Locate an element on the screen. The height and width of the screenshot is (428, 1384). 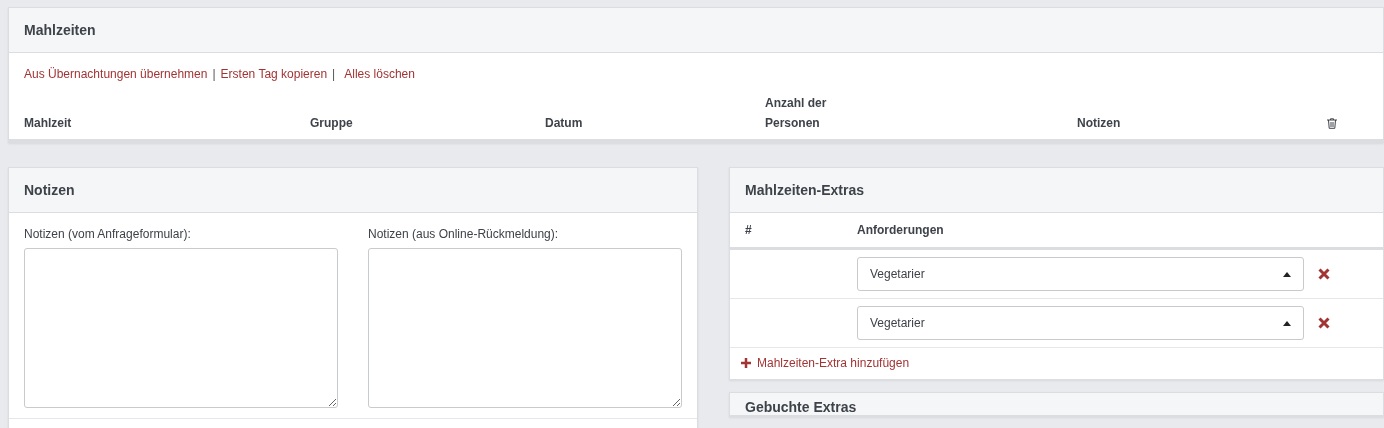
column-header: Anforderungen is located at coordinates (901, 230).